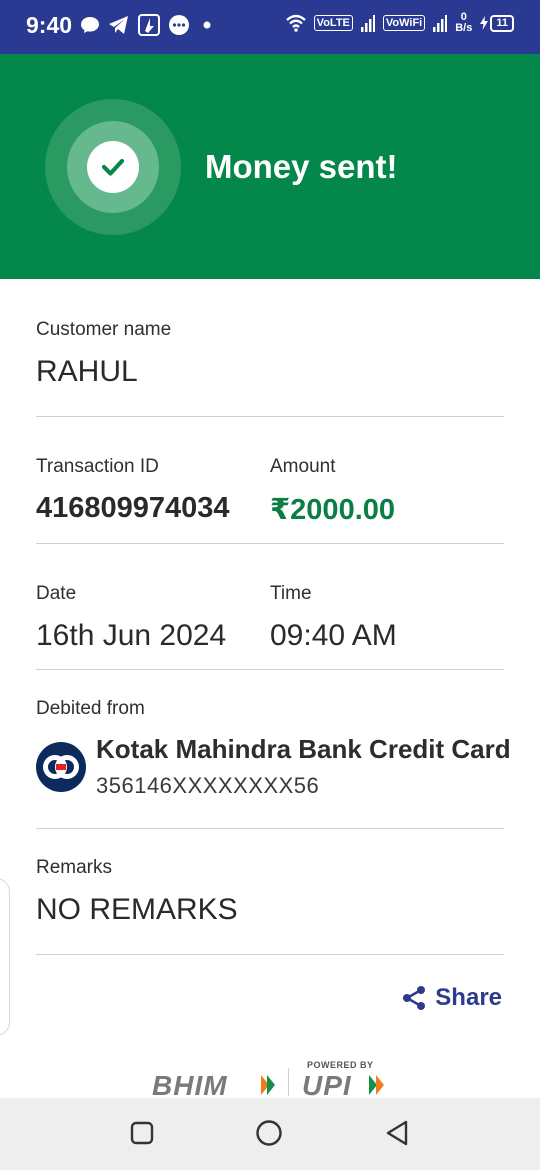 Image resolution: width=540 pixels, height=1170 pixels. I want to click on time-block: Time 09:40 AM, so click(387, 626).